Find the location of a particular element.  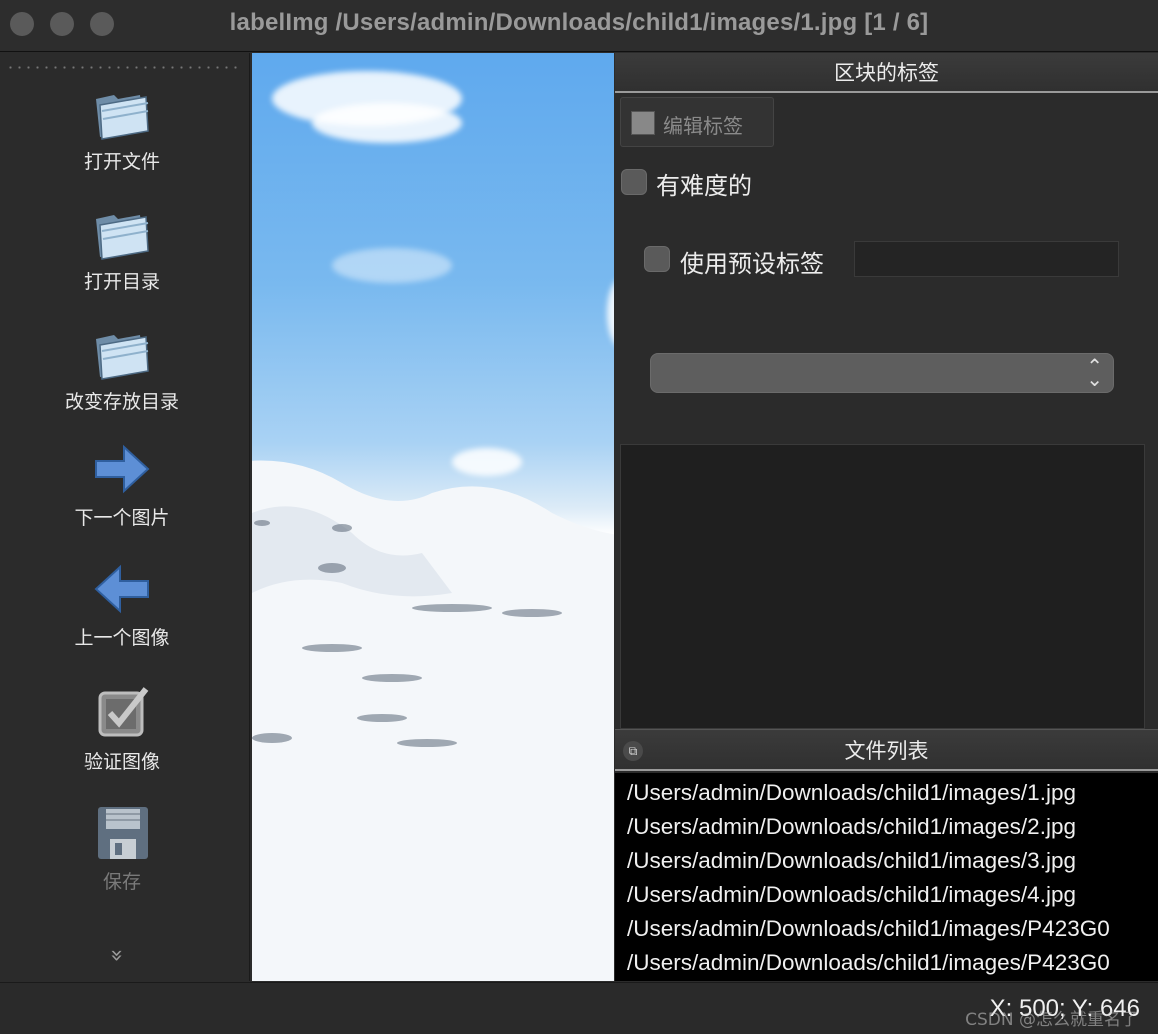

arrow-right-icon is located at coordinates (122, 469).